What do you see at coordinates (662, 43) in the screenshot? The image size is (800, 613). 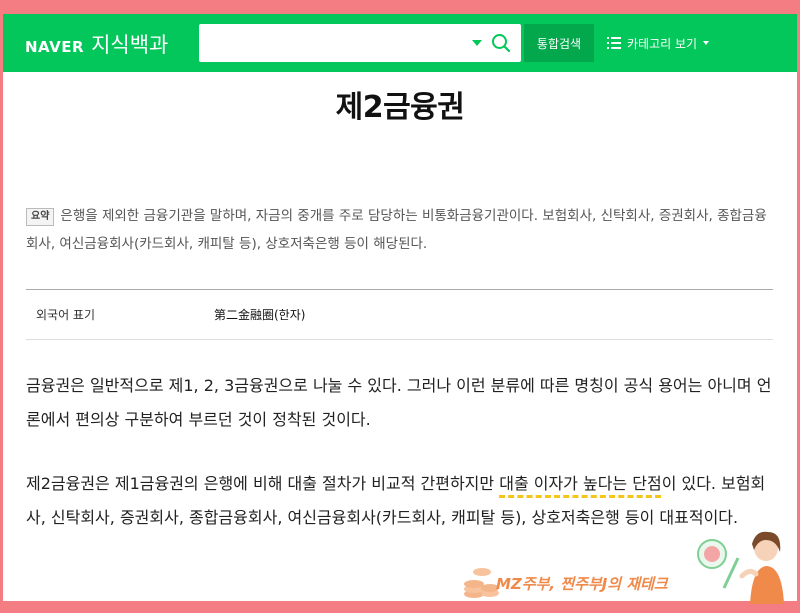 I see `category-button-label: 카테고리 보기` at bounding box center [662, 43].